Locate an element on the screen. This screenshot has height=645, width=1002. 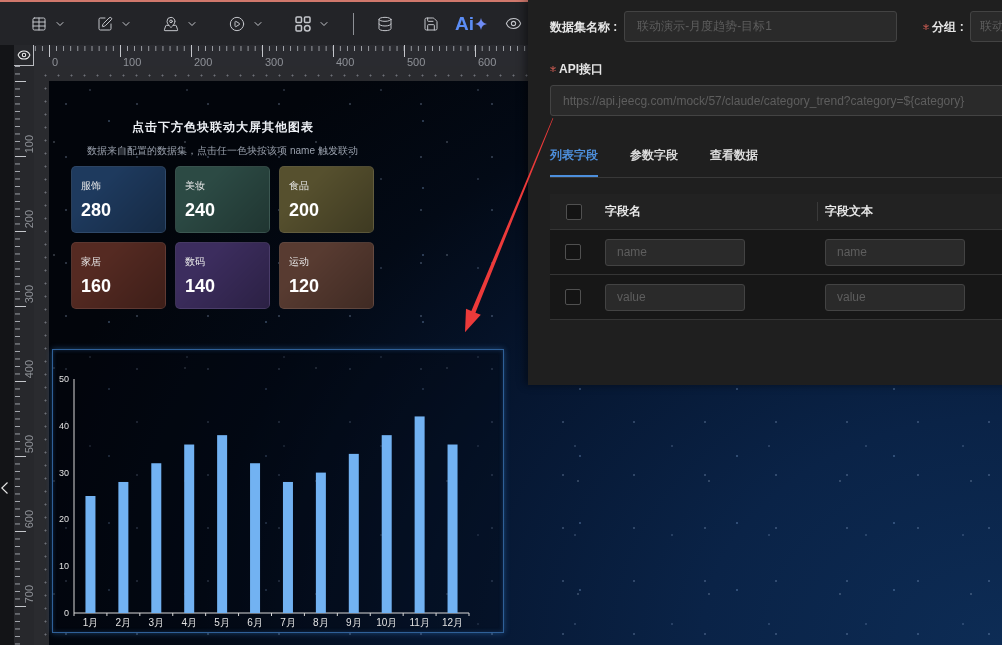
axis-label: 3月 is located at coordinates (156, 622).